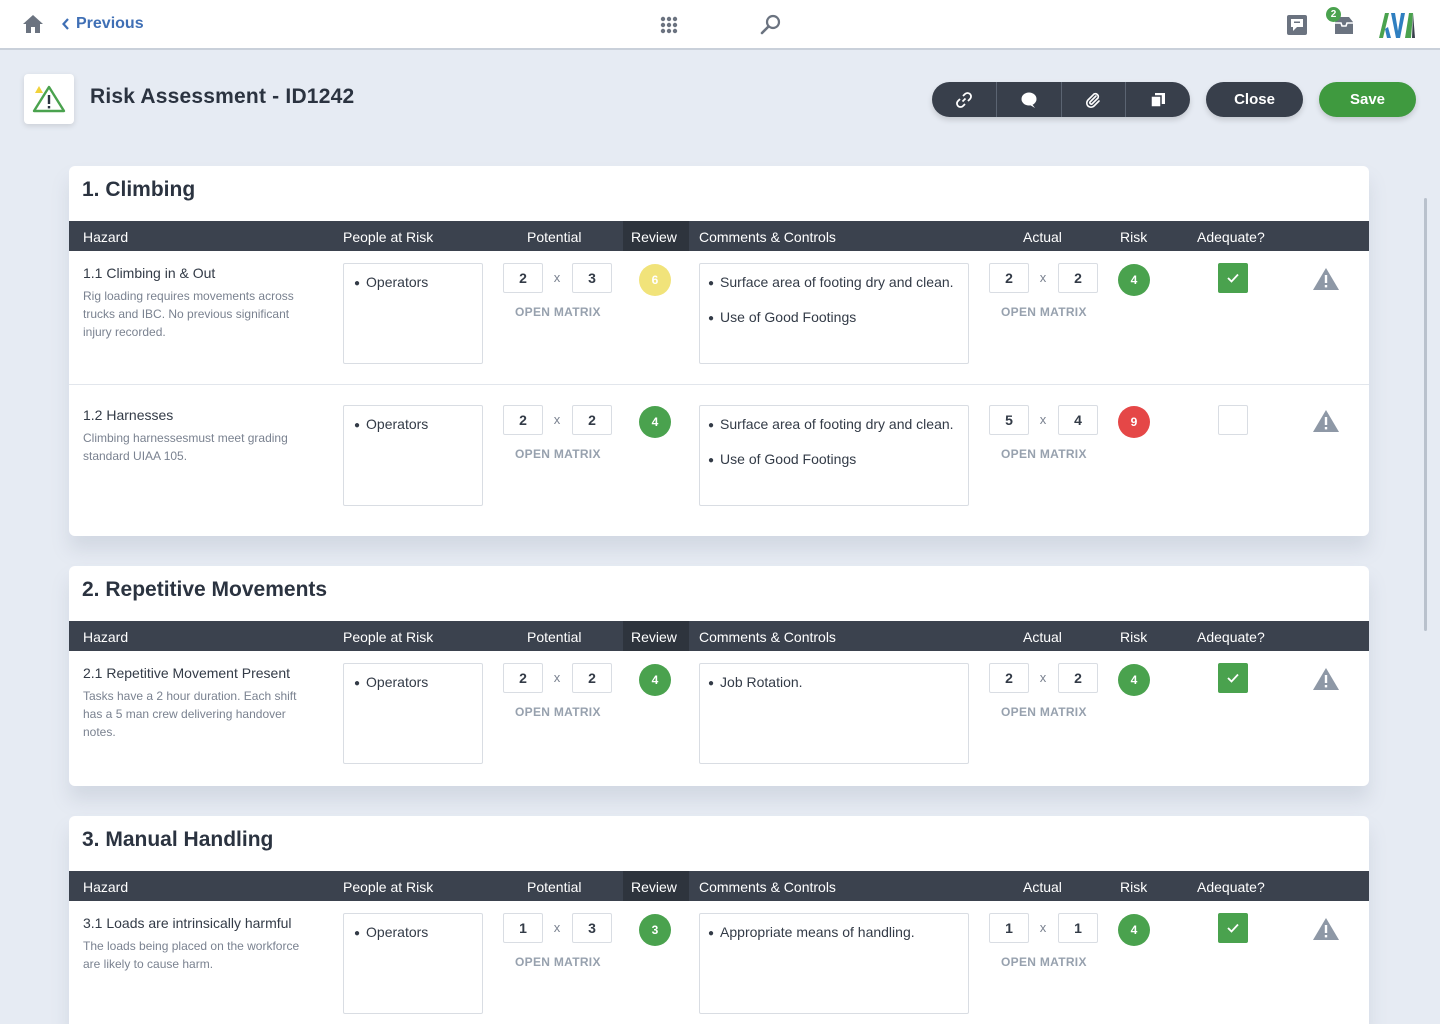  I want to click on copy-icon, so click(1158, 100).